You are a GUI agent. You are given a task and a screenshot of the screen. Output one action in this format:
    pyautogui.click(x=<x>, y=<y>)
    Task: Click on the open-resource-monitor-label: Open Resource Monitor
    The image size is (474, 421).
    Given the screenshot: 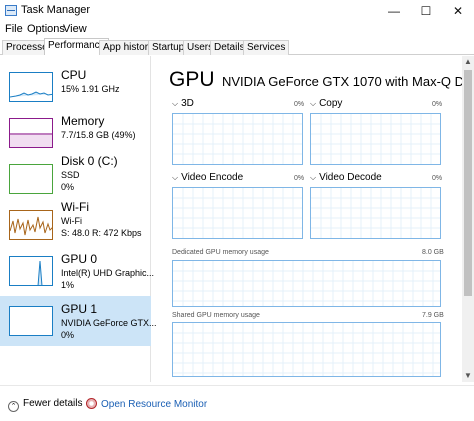 What is the action you would take?
    pyautogui.click(x=154, y=404)
    